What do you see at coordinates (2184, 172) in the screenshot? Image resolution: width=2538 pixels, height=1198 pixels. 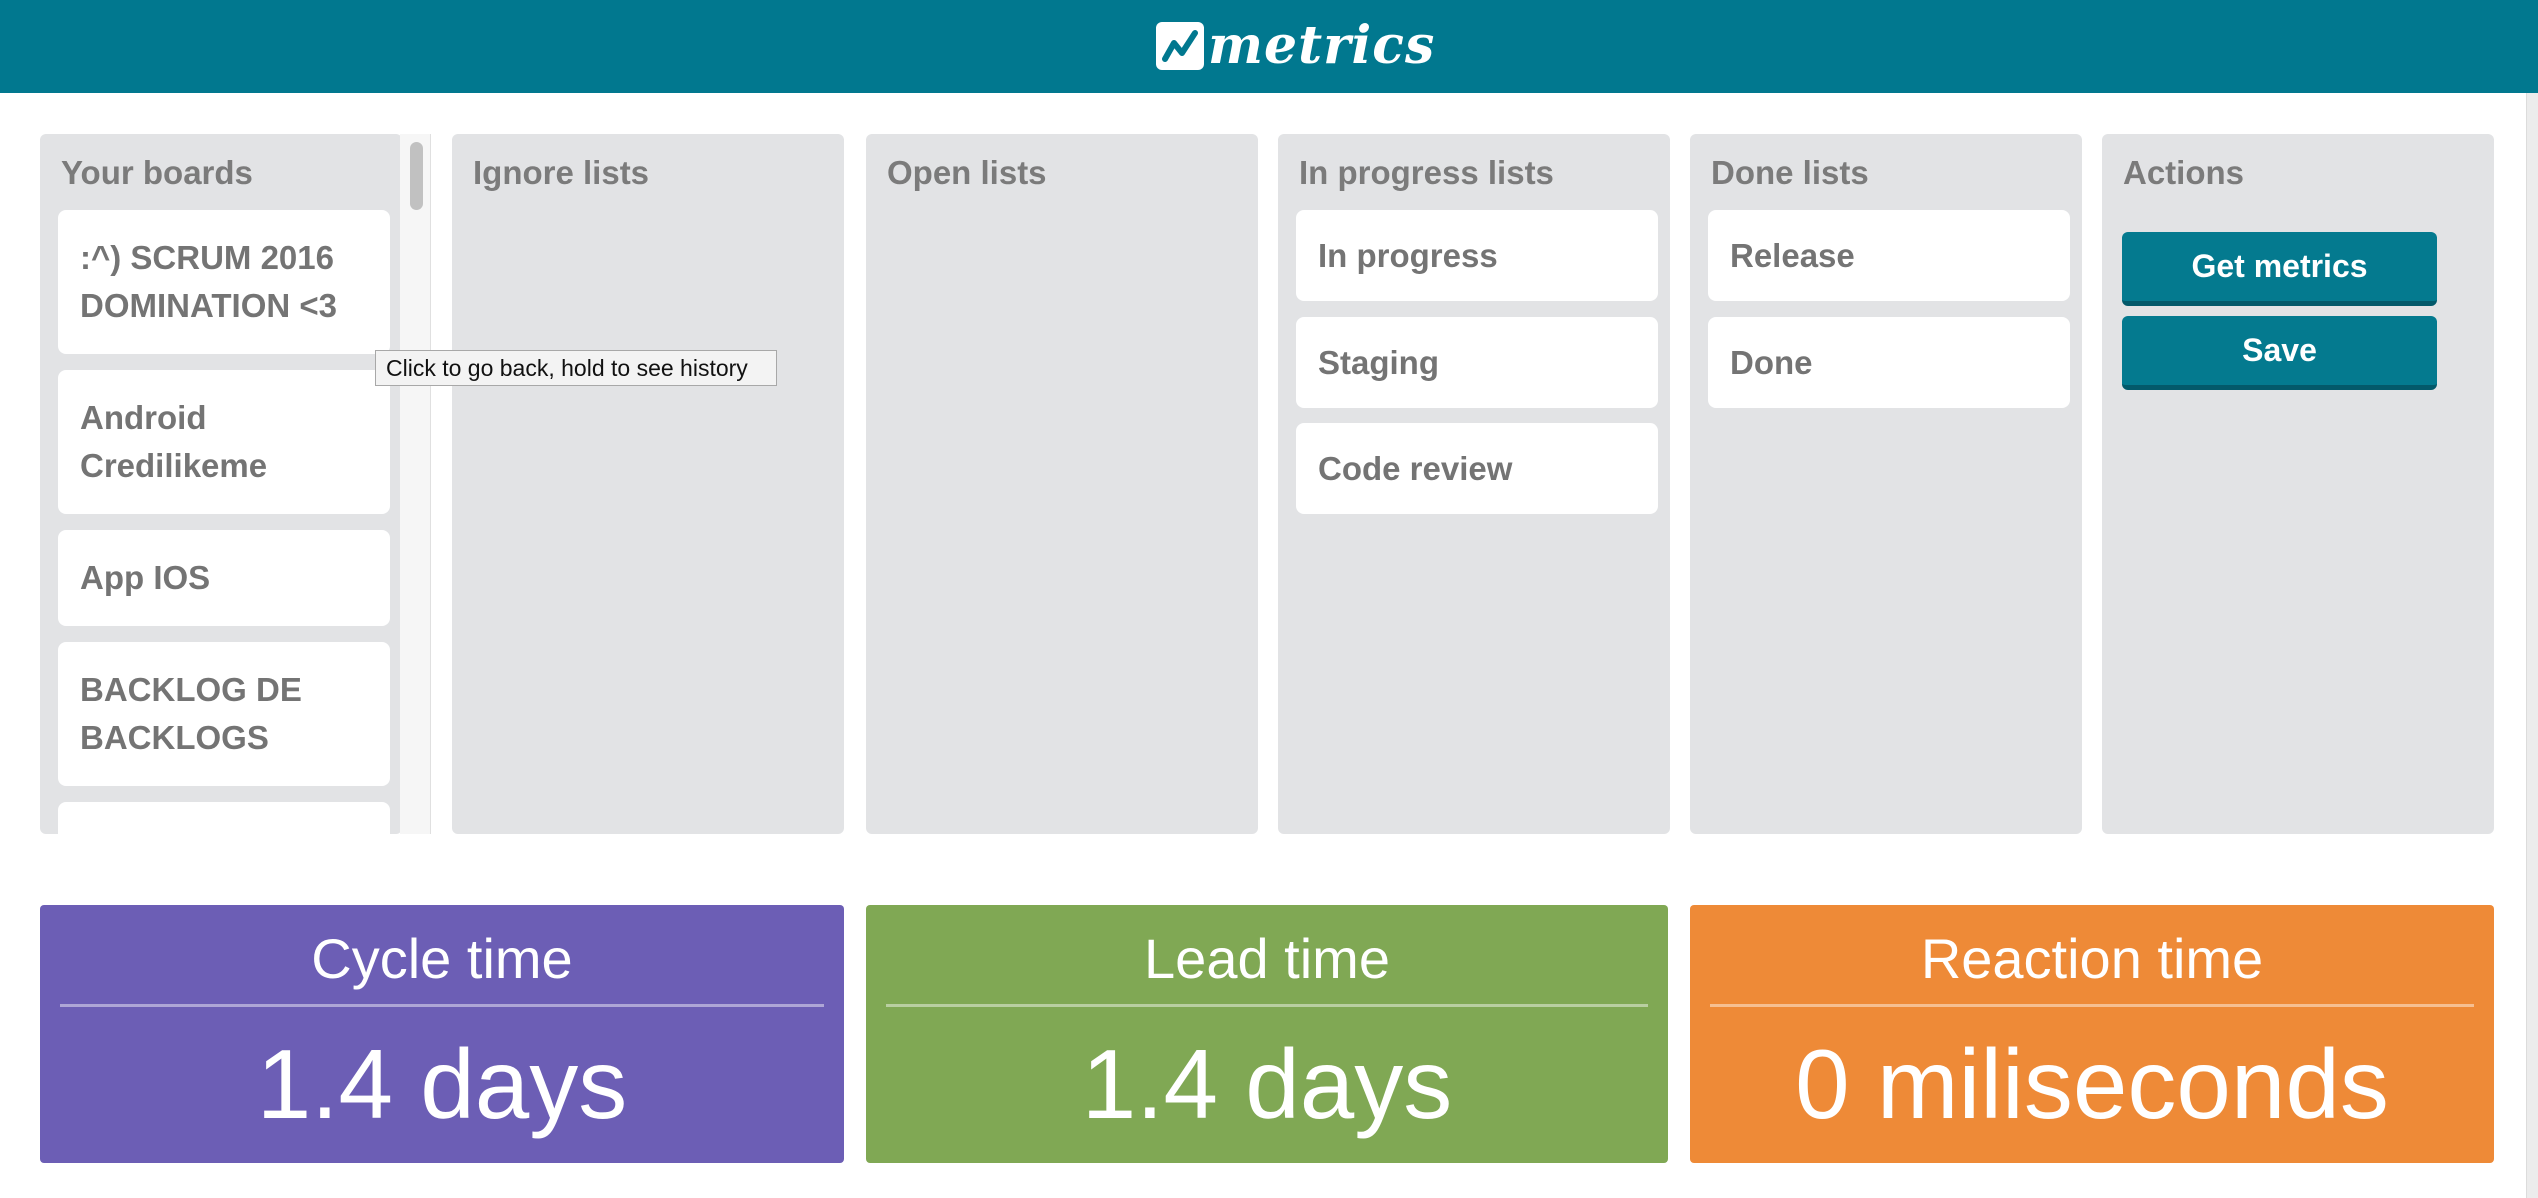 I see `actions-title: Actions` at bounding box center [2184, 172].